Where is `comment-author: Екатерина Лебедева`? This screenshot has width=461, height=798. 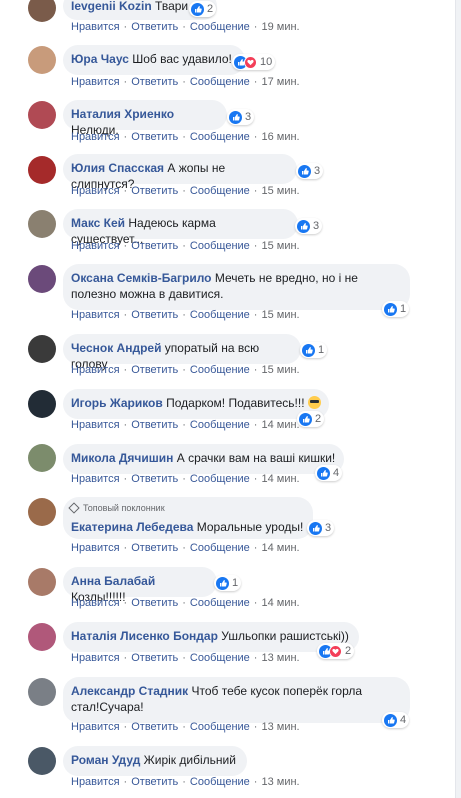
comment-author: Екатерина Лебедева is located at coordinates (132, 527).